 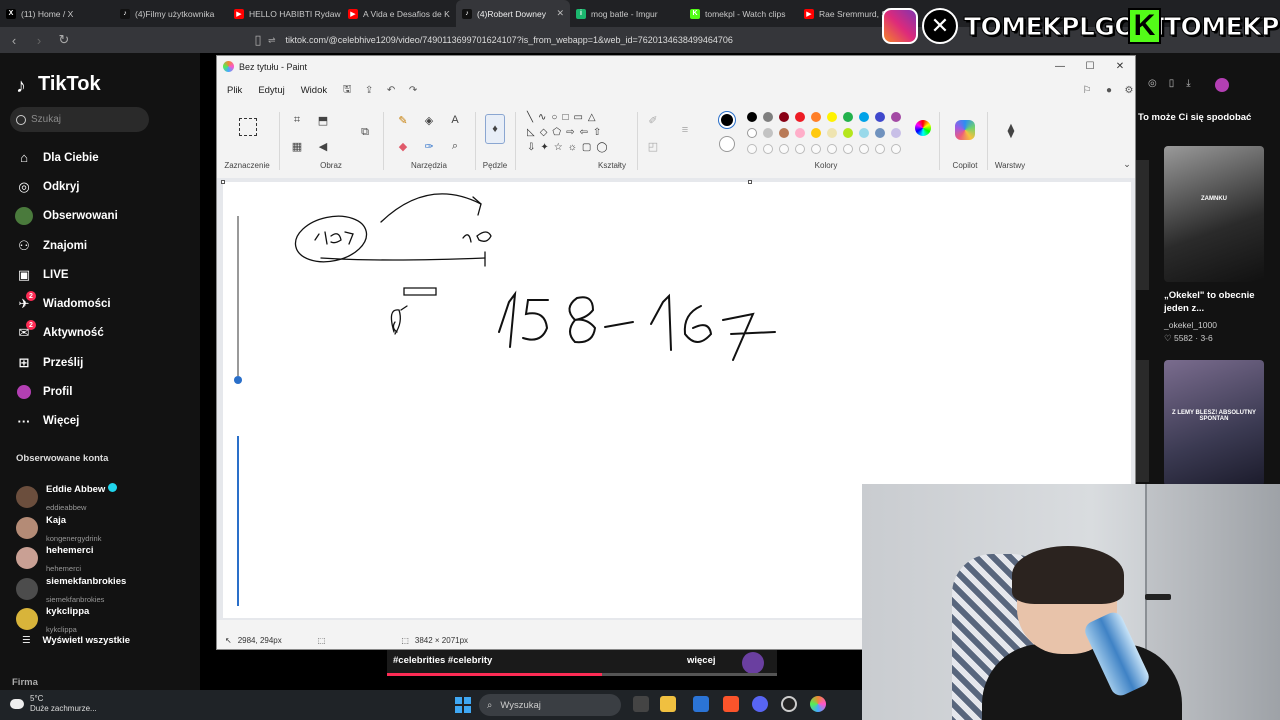 I want to click on compass-icon: ◎, so click(x=1152, y=85).